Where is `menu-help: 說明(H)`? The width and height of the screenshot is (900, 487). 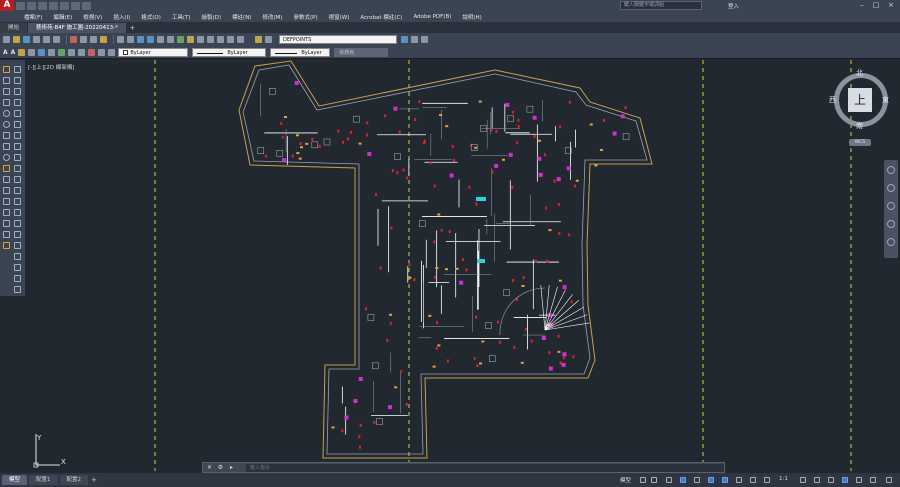 menu-help: 說明(H) is located at coordinates (471, 17).